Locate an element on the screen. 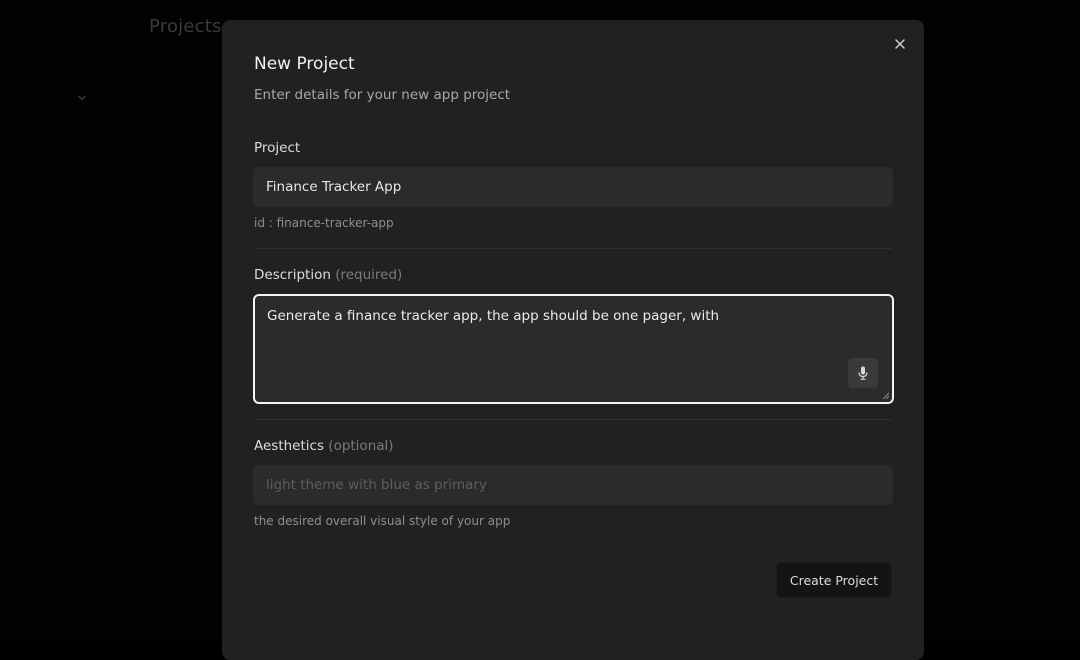 The width and height of the screenshot is (1080, 660). close-icon is located at coordinates (900, 44).